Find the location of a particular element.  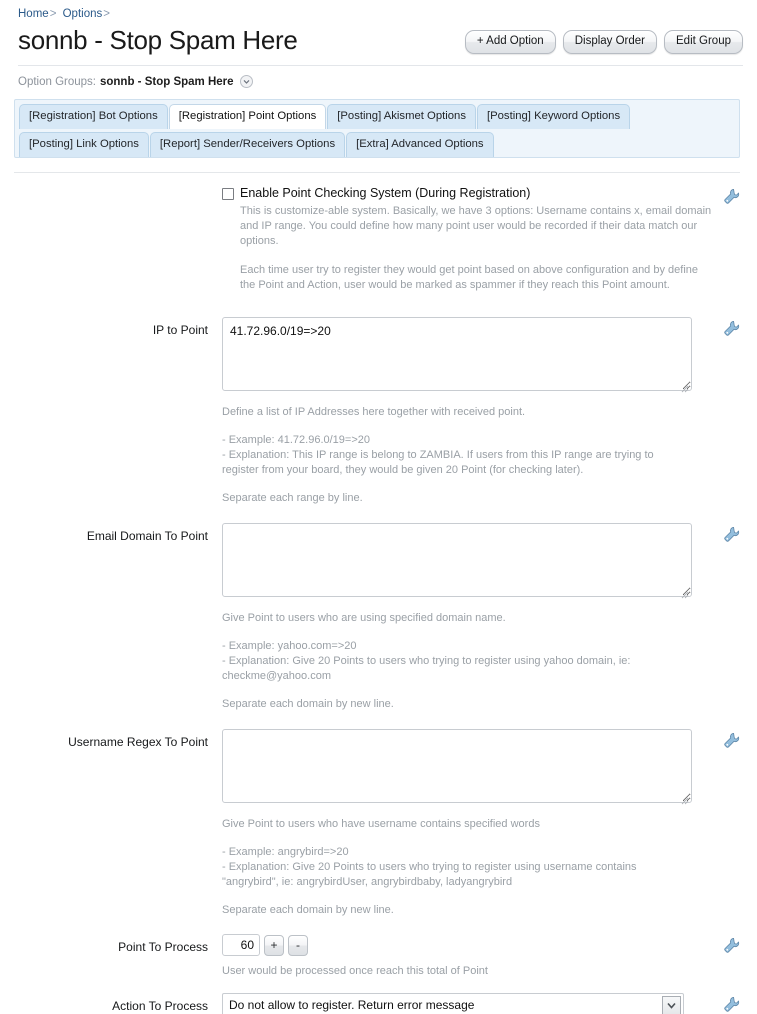

ip-to-point-input: 41.72.96.0/19=>20 is located at coordinates (457, 354).